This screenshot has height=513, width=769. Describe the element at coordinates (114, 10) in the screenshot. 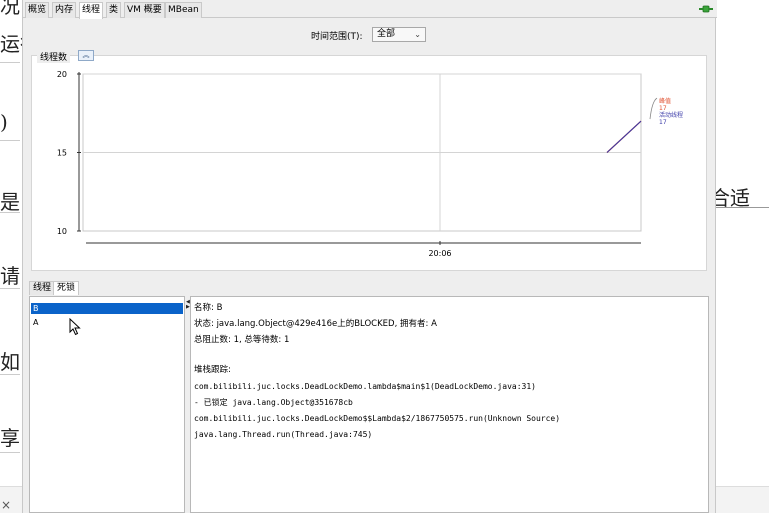

I see `tab-classes: 类` at that location.